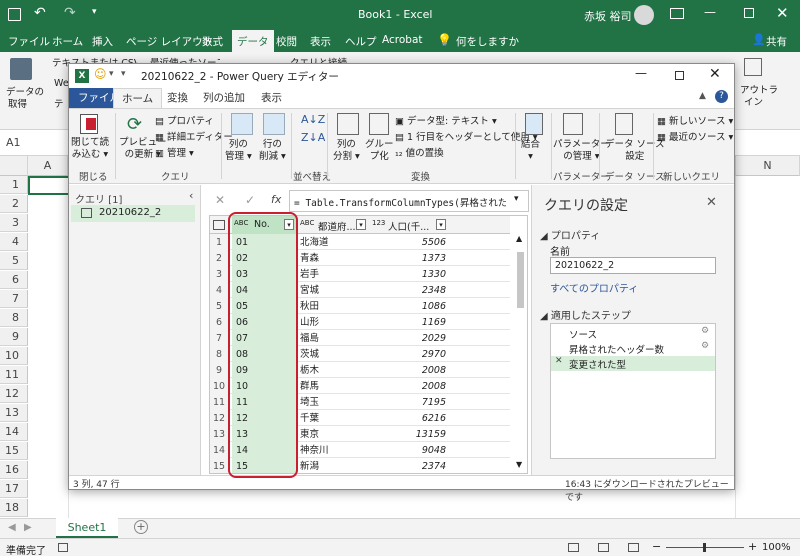  I want to click on cell-pop: 13159, so click(408, 434).